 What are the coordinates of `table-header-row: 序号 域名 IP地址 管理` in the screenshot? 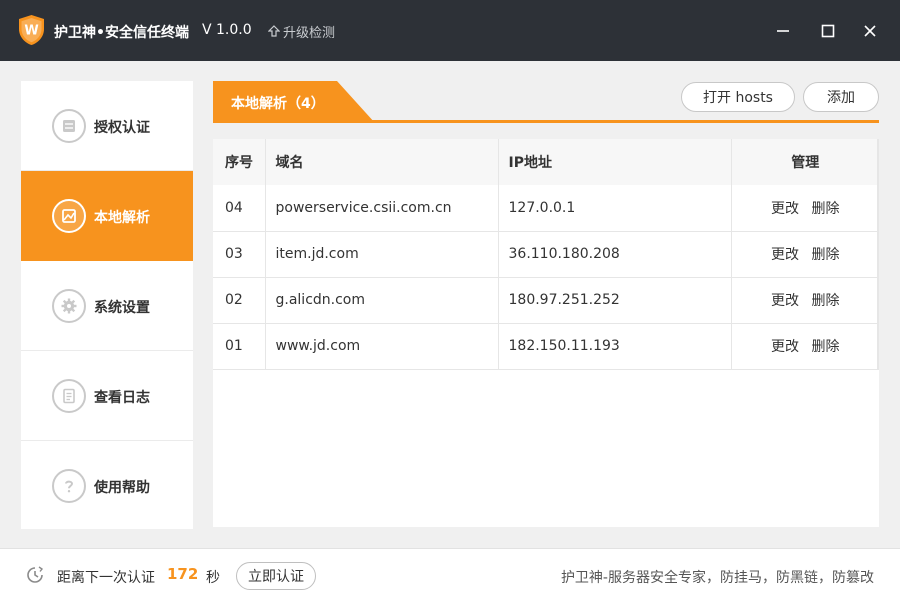 It's located at (546, 162).